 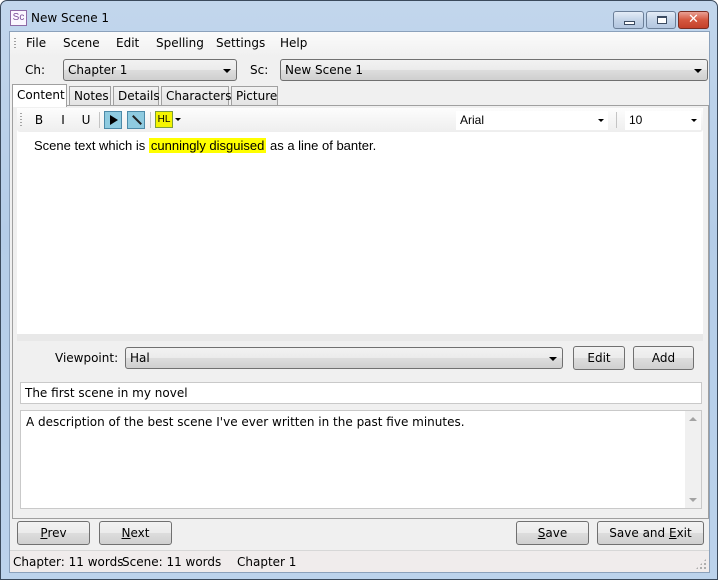 What do you see at coordinates (86, 120) in the screenshot?
I see `underline-button: U` at bounding box center [86, 120].